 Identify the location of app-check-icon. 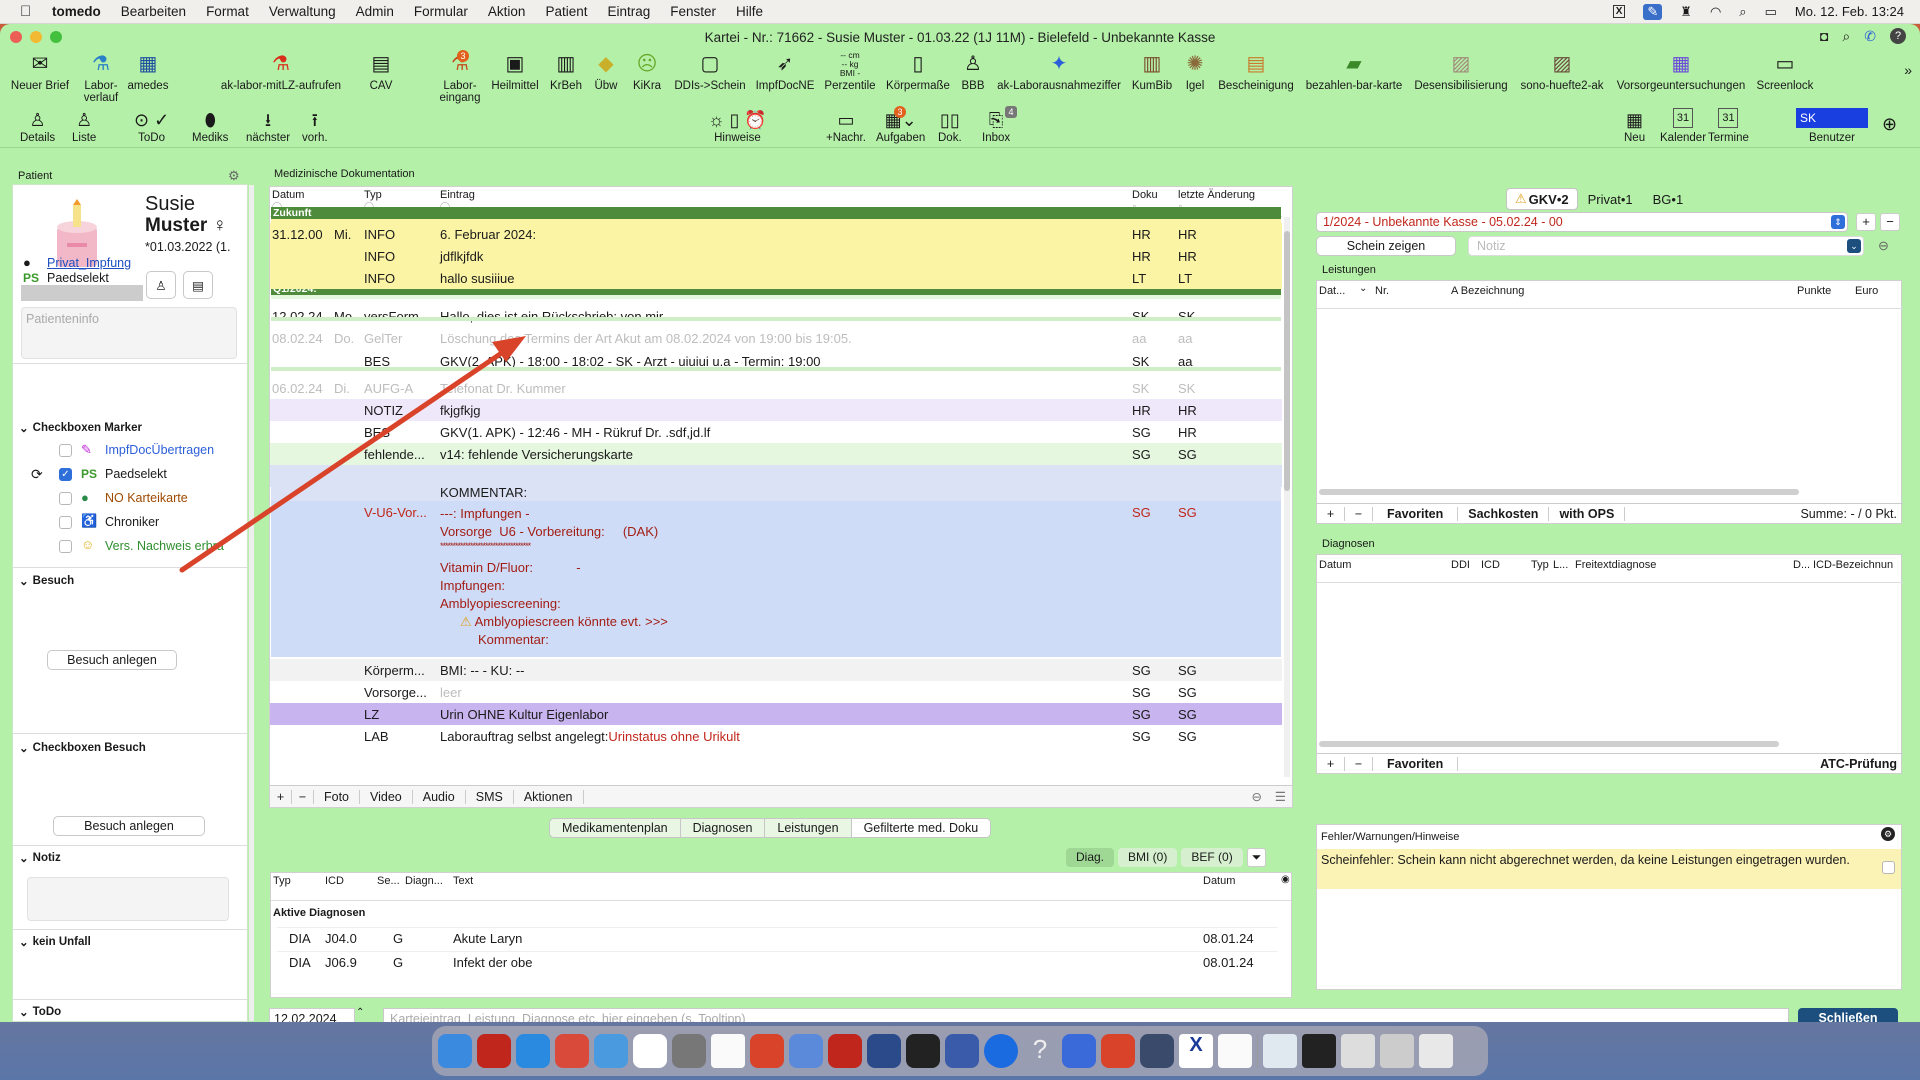
(1079, 1051).